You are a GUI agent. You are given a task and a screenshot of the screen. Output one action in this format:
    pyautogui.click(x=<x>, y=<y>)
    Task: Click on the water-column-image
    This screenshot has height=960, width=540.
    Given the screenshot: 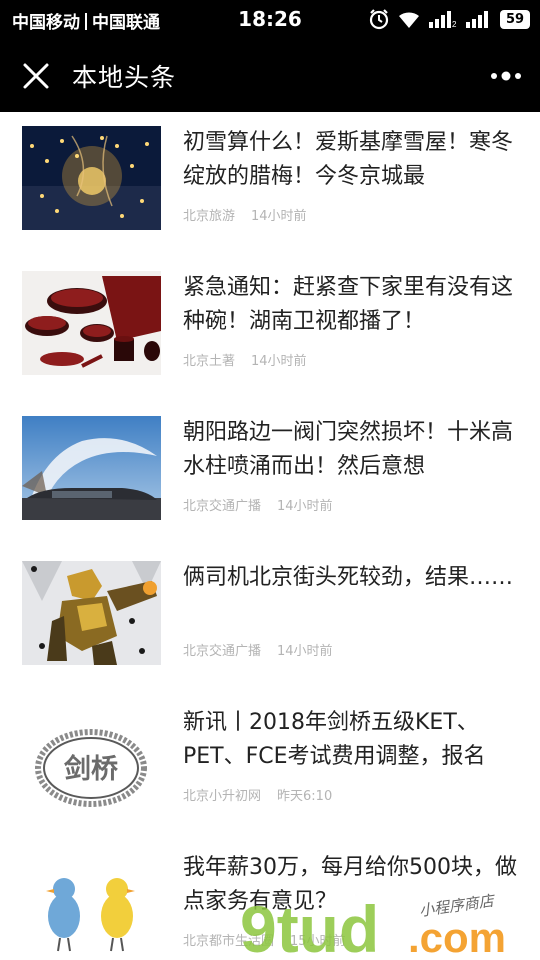 What is the action you would take?
    pyautogui.click(x=91, y=468)
    